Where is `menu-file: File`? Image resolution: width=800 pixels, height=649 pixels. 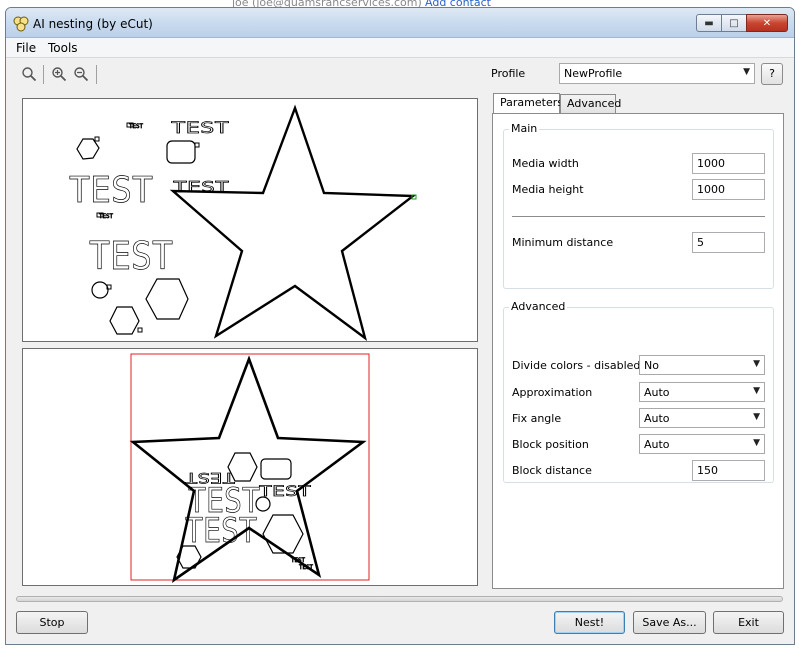 menu-file: File is located at coordinates (26, 48).